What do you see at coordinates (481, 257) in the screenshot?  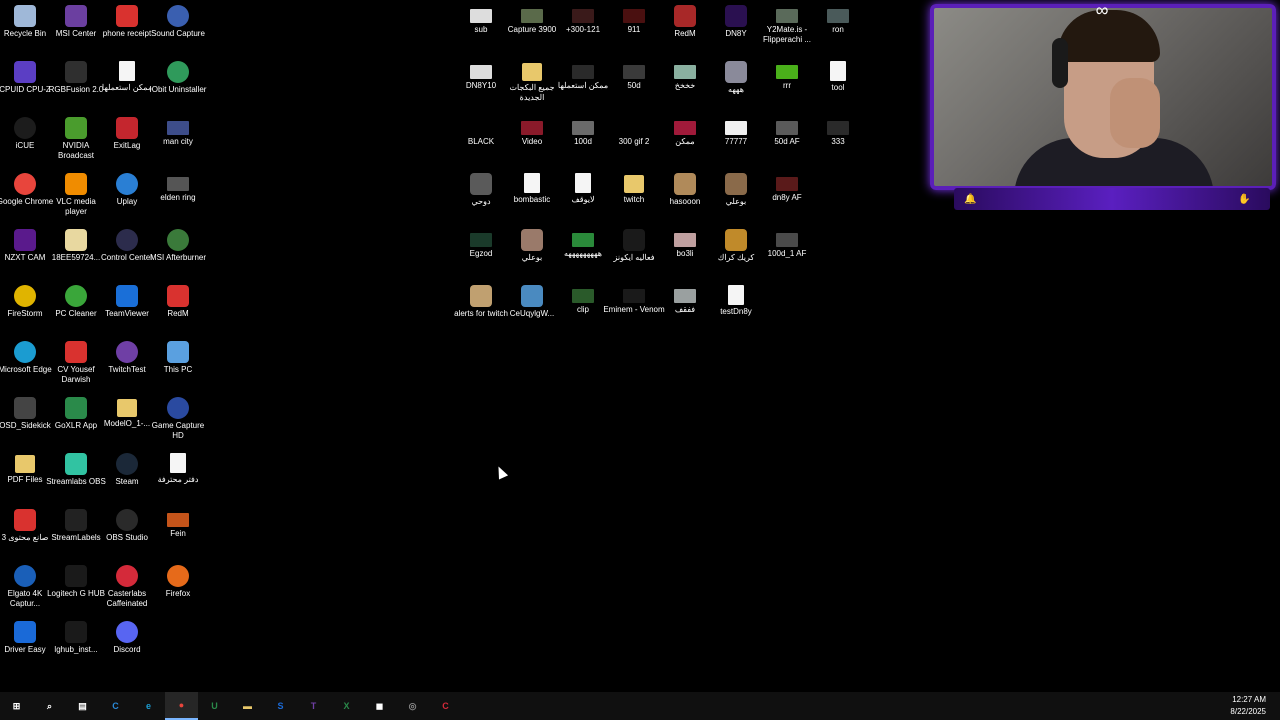 I see `desktop-icon: Egzod` at bounding box center [481, 257].